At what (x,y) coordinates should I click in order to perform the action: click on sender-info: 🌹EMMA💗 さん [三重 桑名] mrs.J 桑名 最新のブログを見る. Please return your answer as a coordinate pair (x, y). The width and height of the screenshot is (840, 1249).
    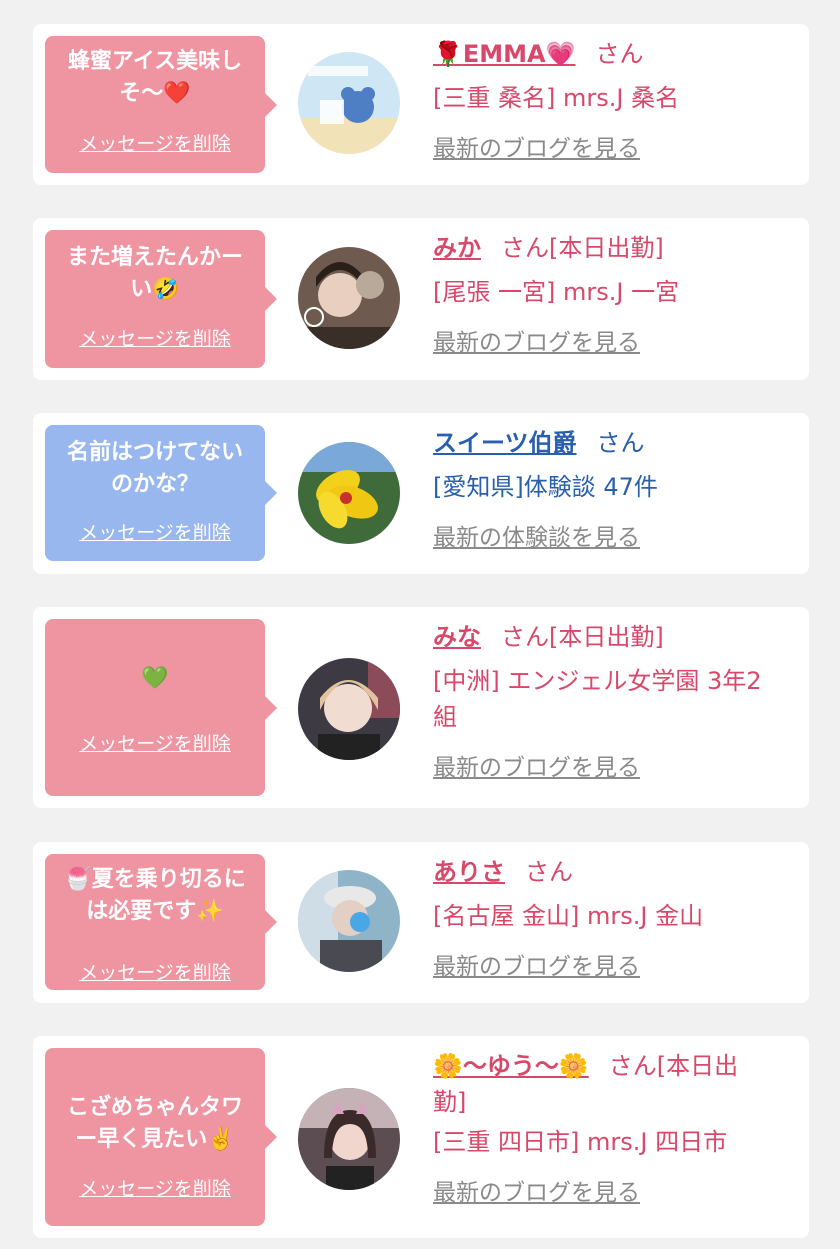
    Looking at the image, I should click on (613, 100).